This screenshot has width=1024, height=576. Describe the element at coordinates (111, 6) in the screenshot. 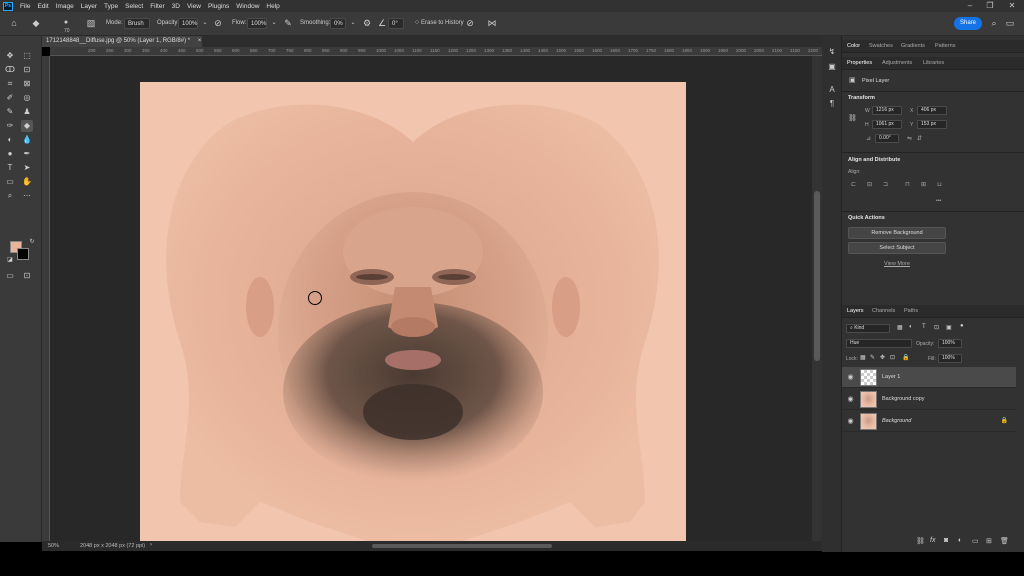

I see `menu-type: Type` at that location.